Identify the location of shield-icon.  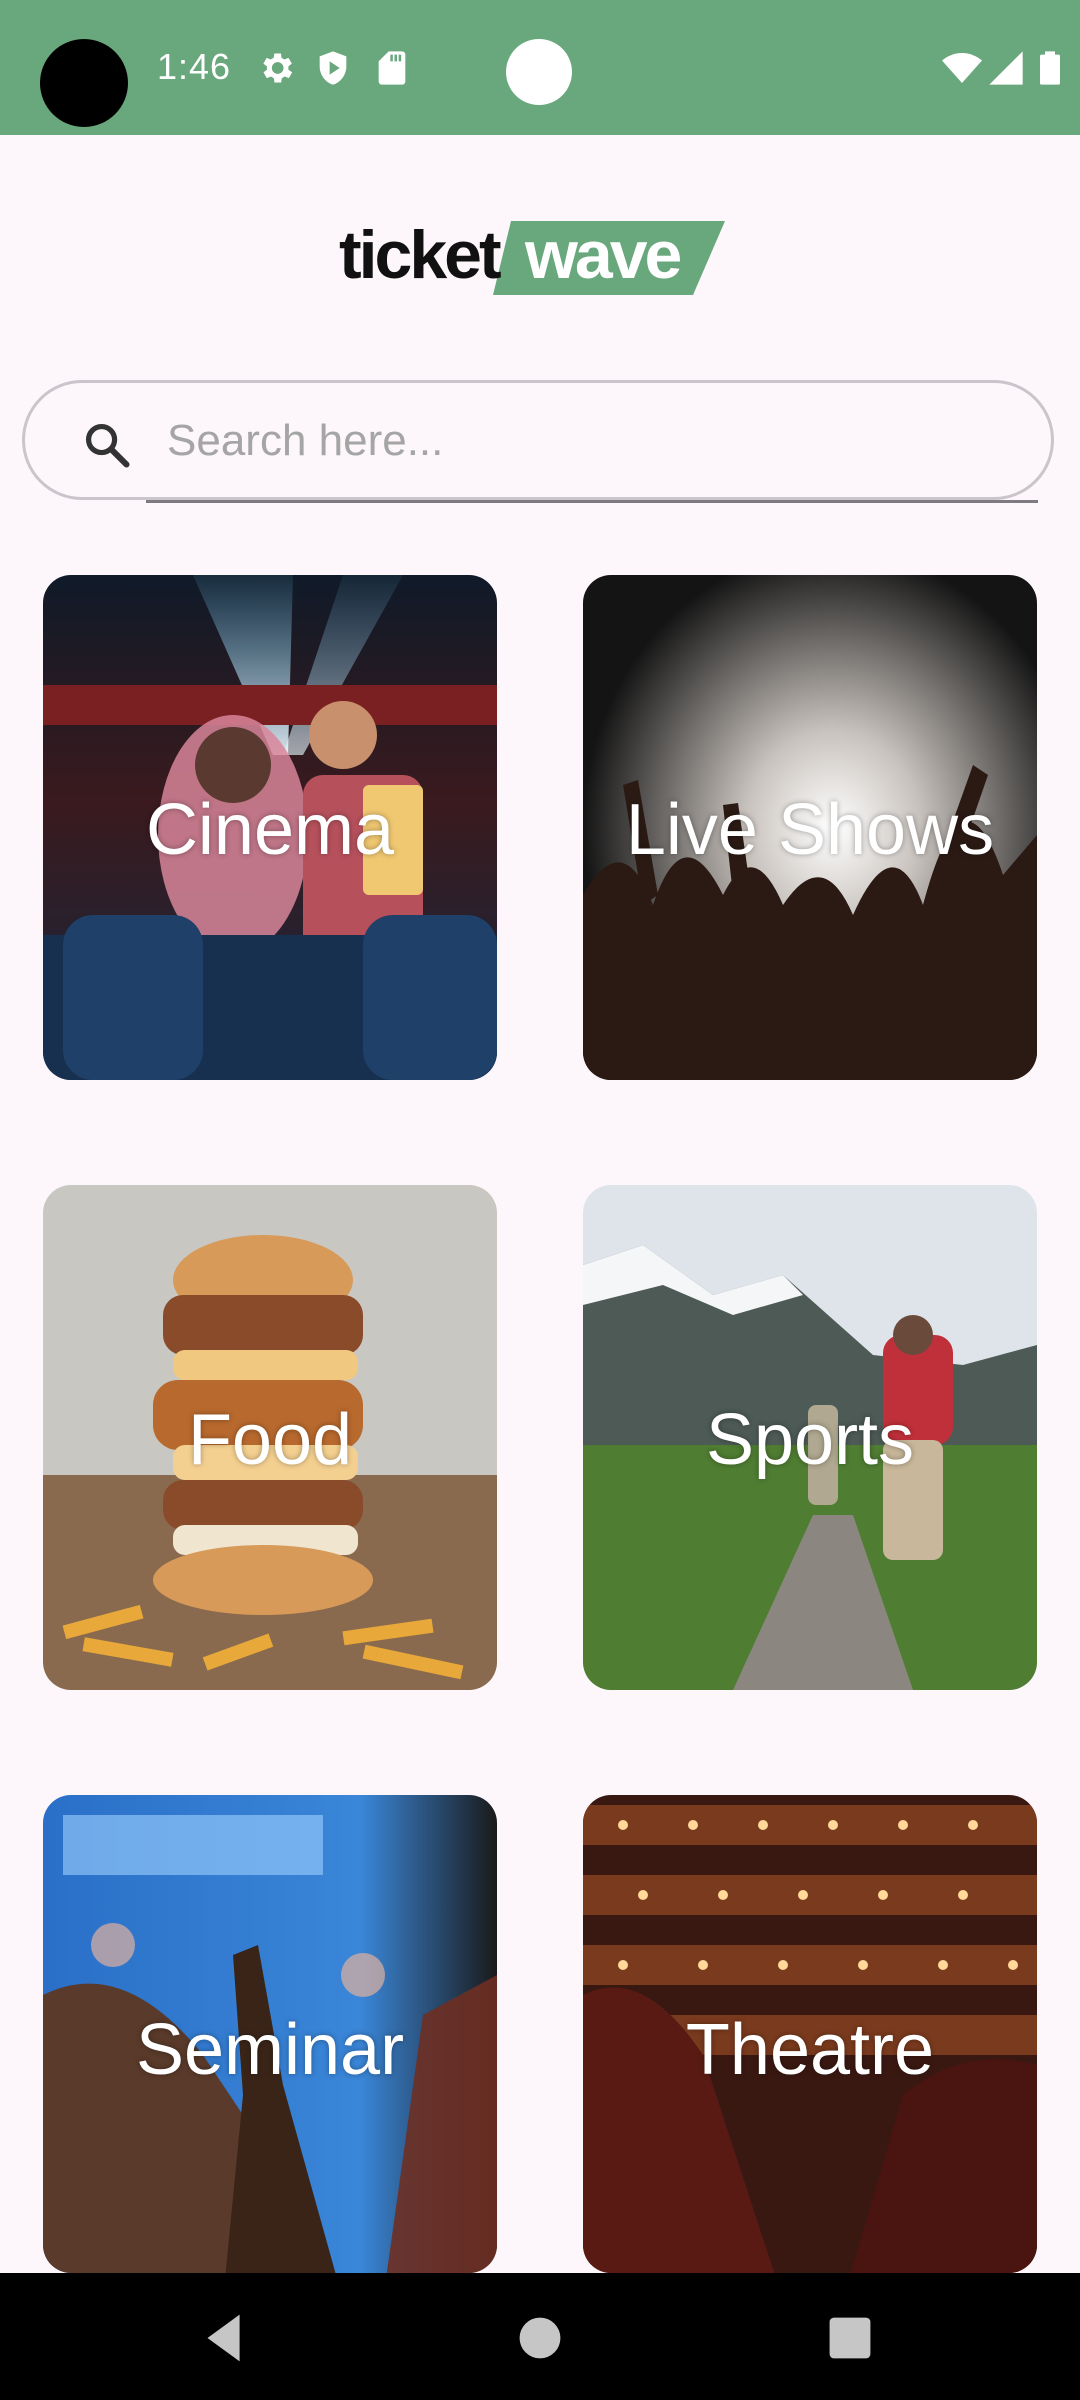
(333, 68).